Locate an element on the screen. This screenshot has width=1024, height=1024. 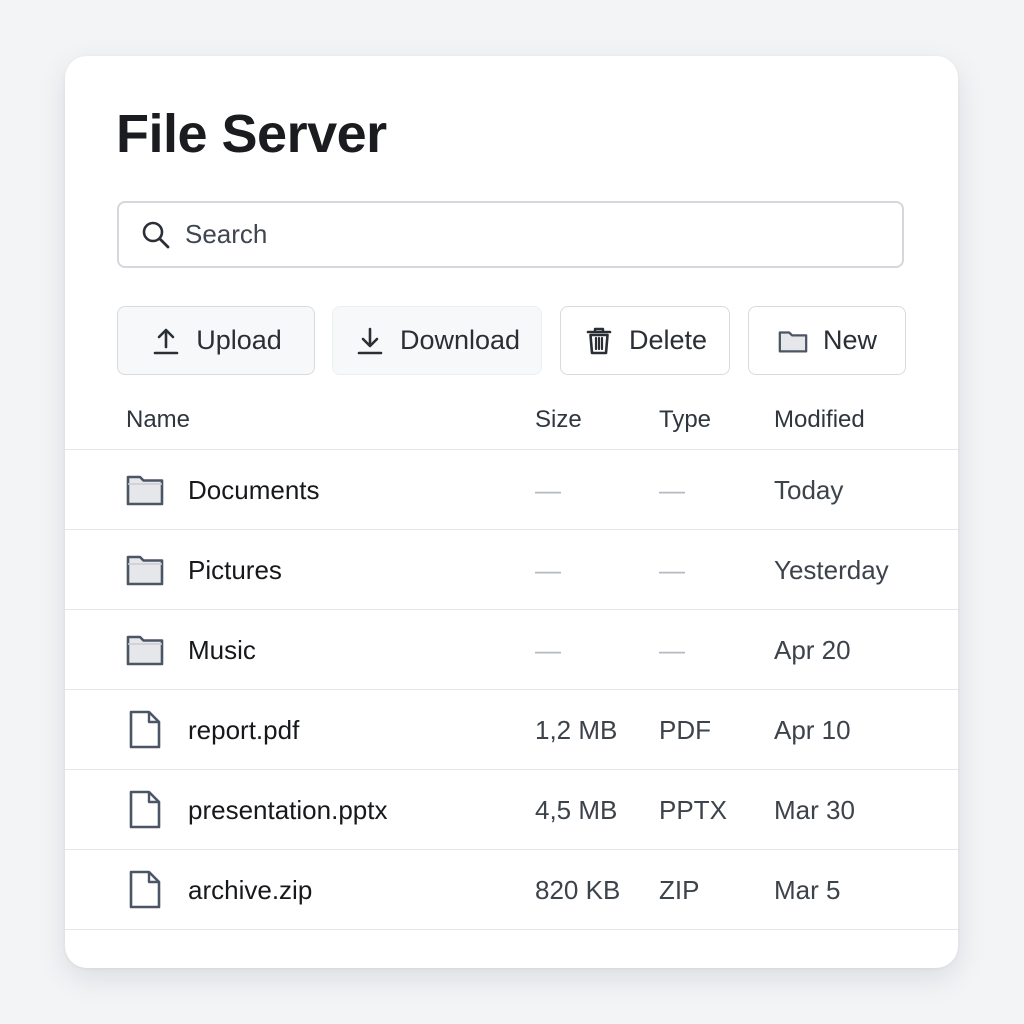
file-type: PPTX is located at coordinates (693, 810).